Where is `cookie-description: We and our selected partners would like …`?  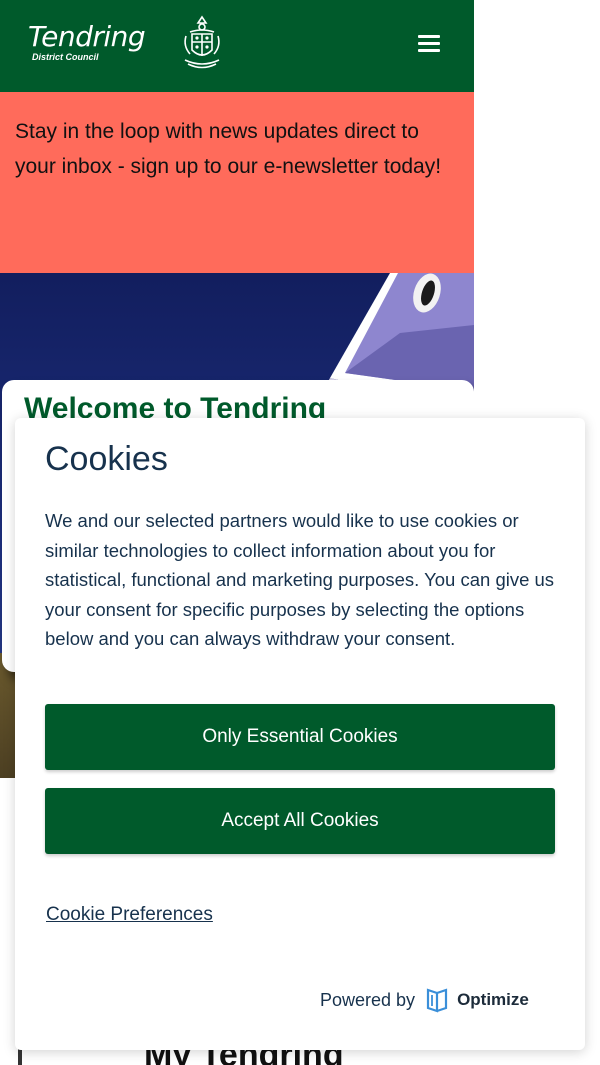
cookie-description: We and our selected partners would like … is located at coordinates (300, 579).